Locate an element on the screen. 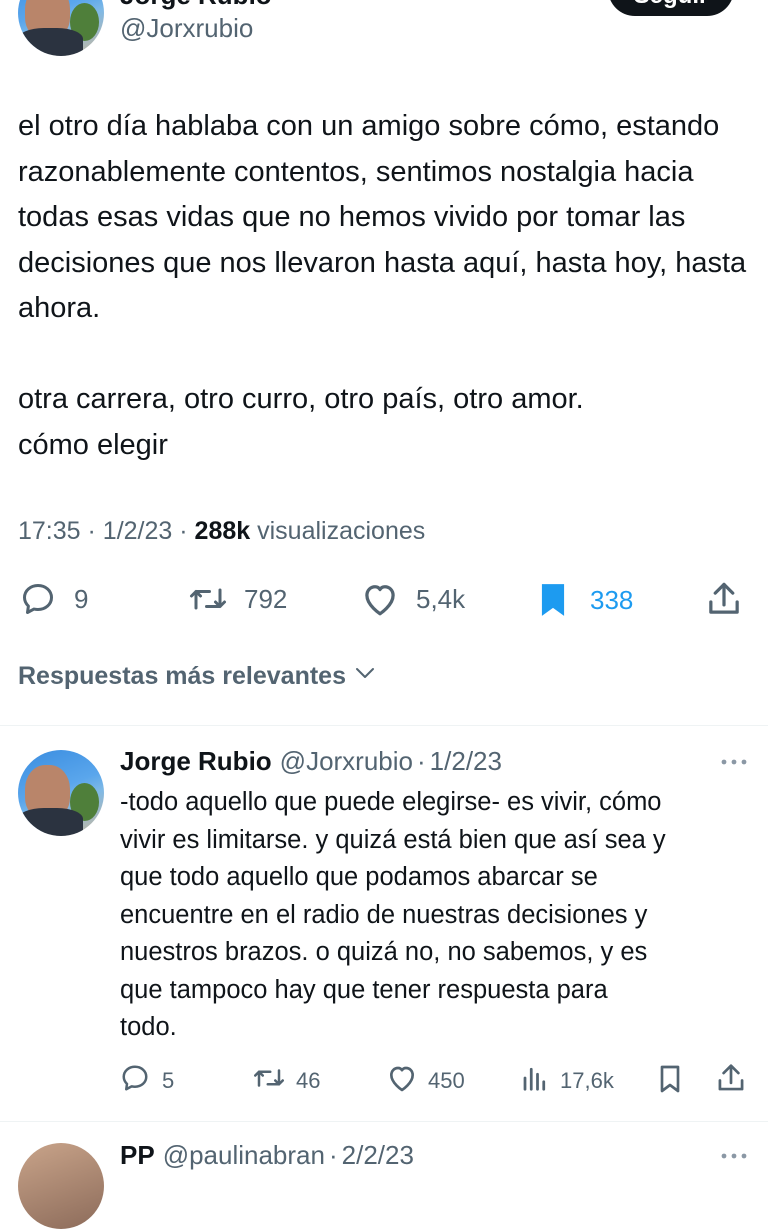 The image size is (768, 1229). follow-button: Seguir is located at coordinates (671, 8).